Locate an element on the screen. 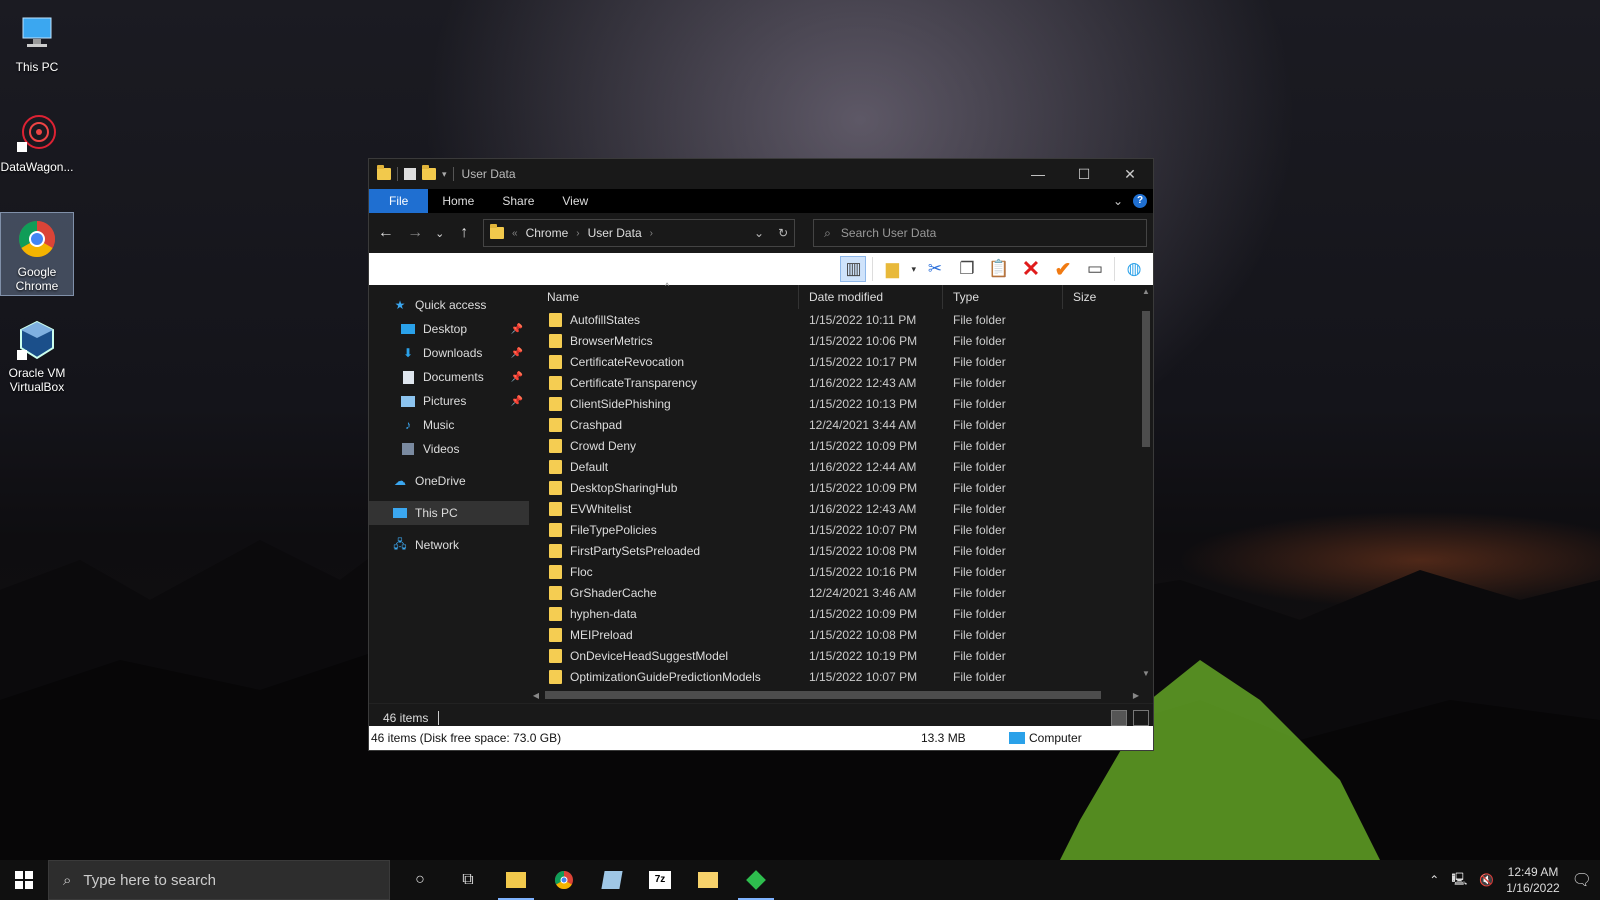 The height and width of the screenshot is (900, 1600). new-folder-icon: ▆ is located at coordinates (892, 269).